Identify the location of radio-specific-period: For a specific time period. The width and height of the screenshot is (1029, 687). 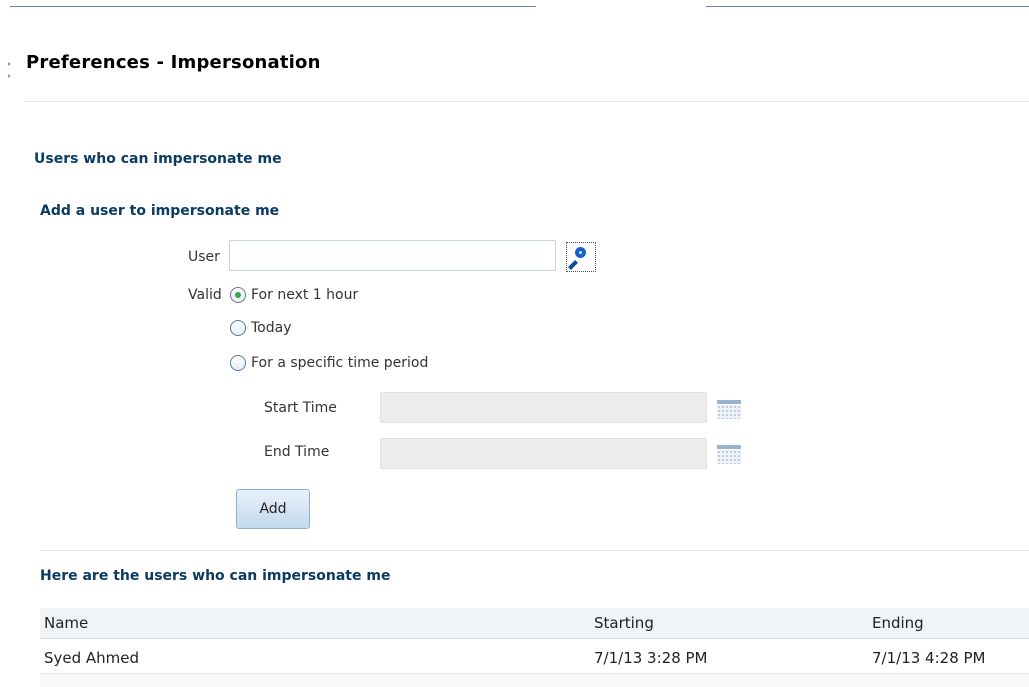
(329, 363).